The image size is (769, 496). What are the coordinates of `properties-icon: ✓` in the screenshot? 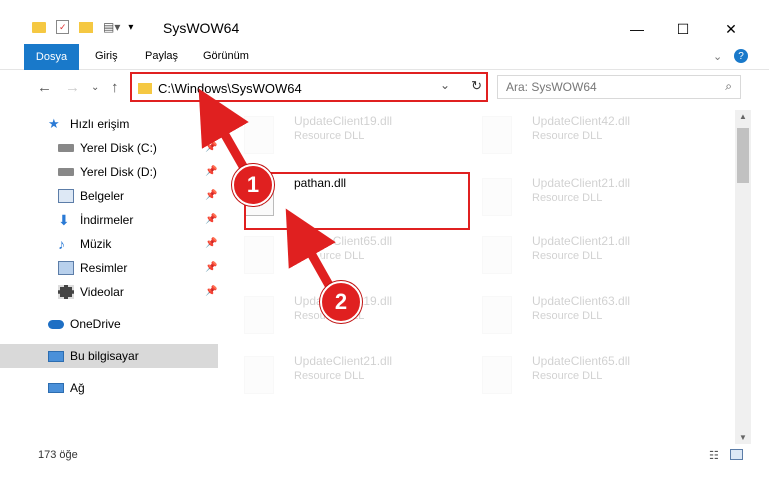 It's located at (62, 27).